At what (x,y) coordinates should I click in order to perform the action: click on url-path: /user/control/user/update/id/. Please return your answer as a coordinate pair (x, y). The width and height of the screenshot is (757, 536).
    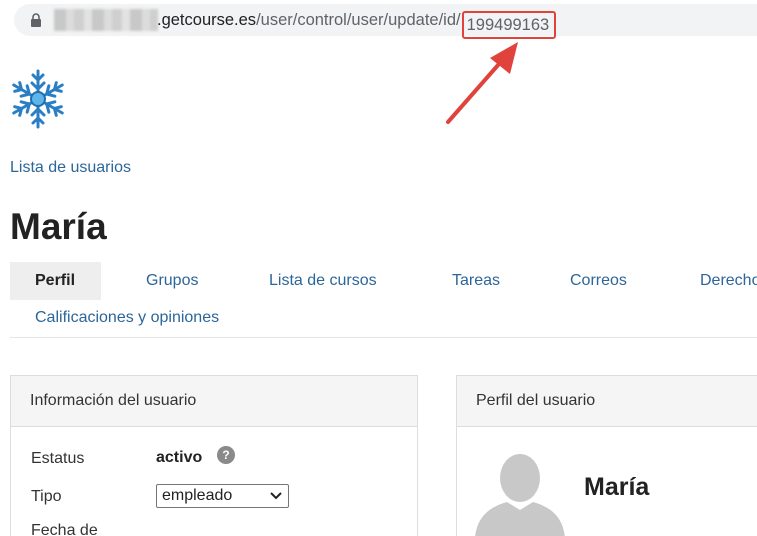
    Looking at the image, I should click on (358, 20).